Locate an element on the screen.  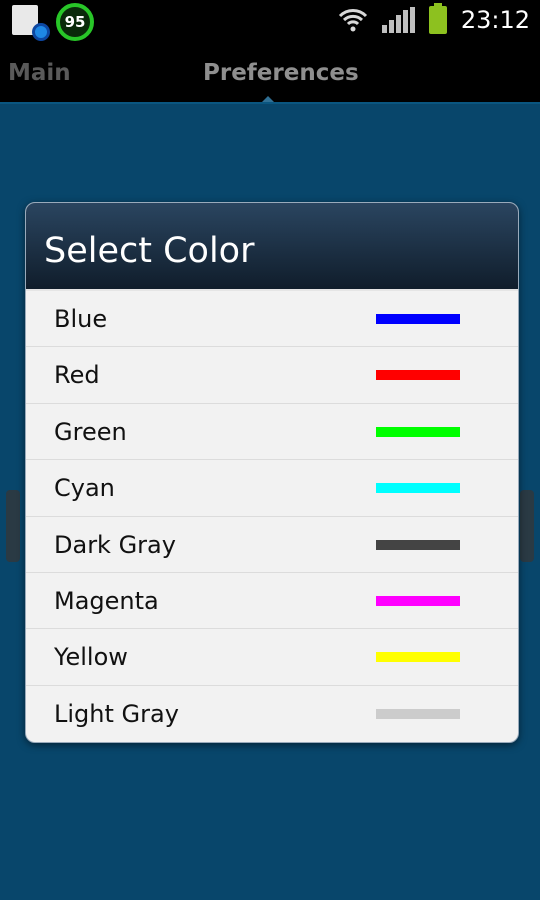
status-bar: 95 23:12 is located at coordinates (270, 22).